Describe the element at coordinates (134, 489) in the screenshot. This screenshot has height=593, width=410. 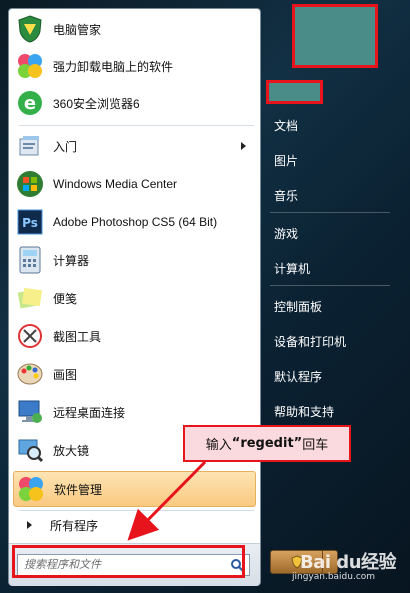
I see `program-item-software-manager: 软件管理` at that location.